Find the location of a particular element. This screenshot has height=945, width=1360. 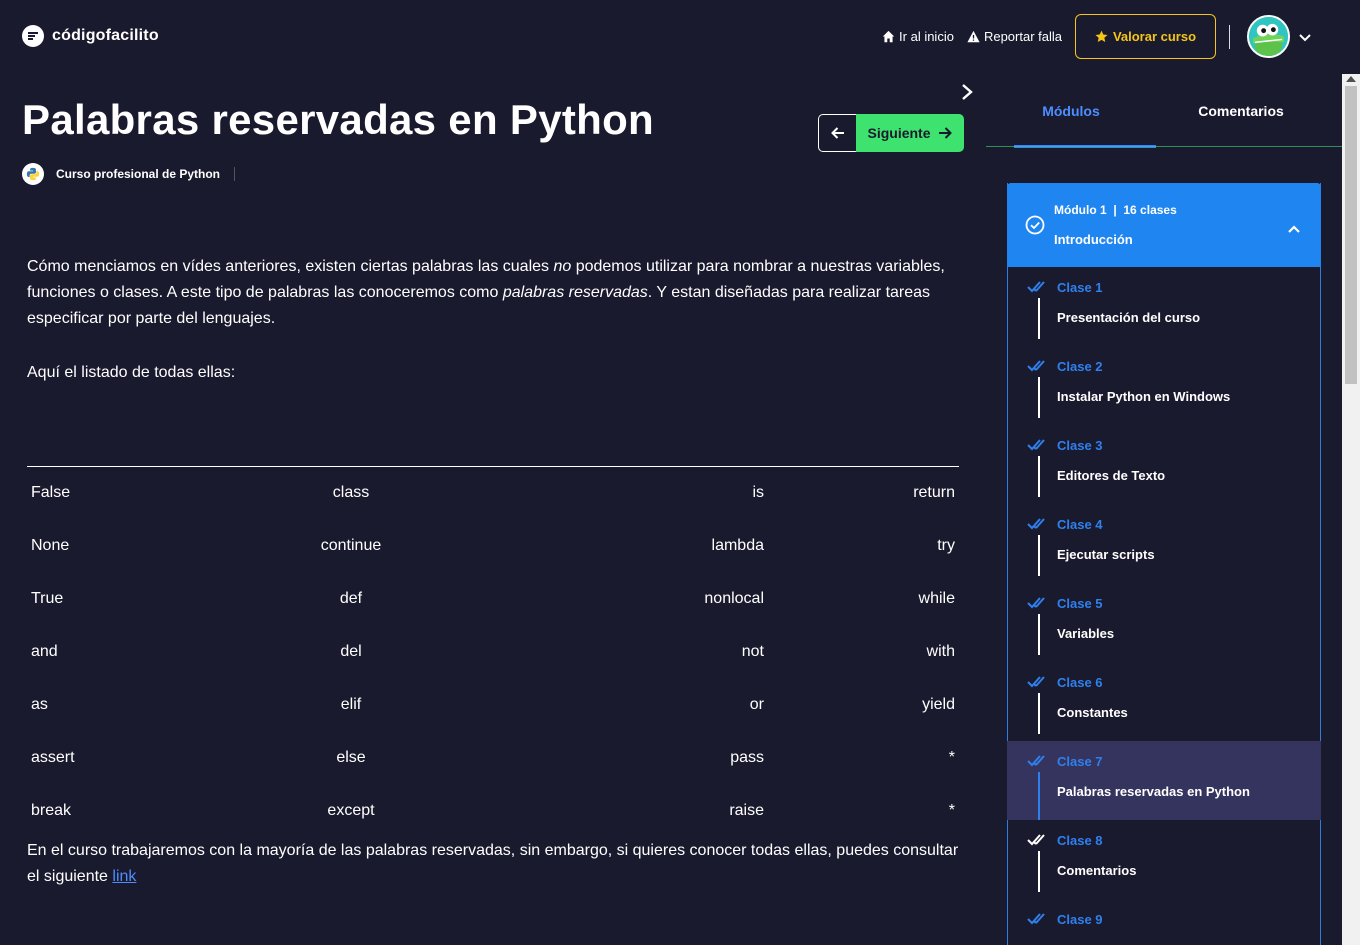

table-row: True def nonlocal while is located at coordinates (493, 599).